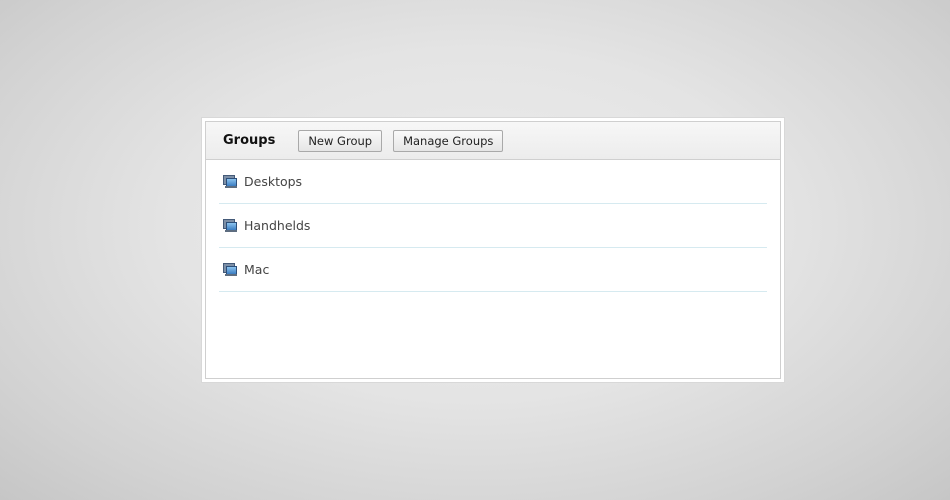  What do you see at coordinates (273, 181) in the screenshot?
I see `group-label: Desktops` at bounding box center [273, 181].